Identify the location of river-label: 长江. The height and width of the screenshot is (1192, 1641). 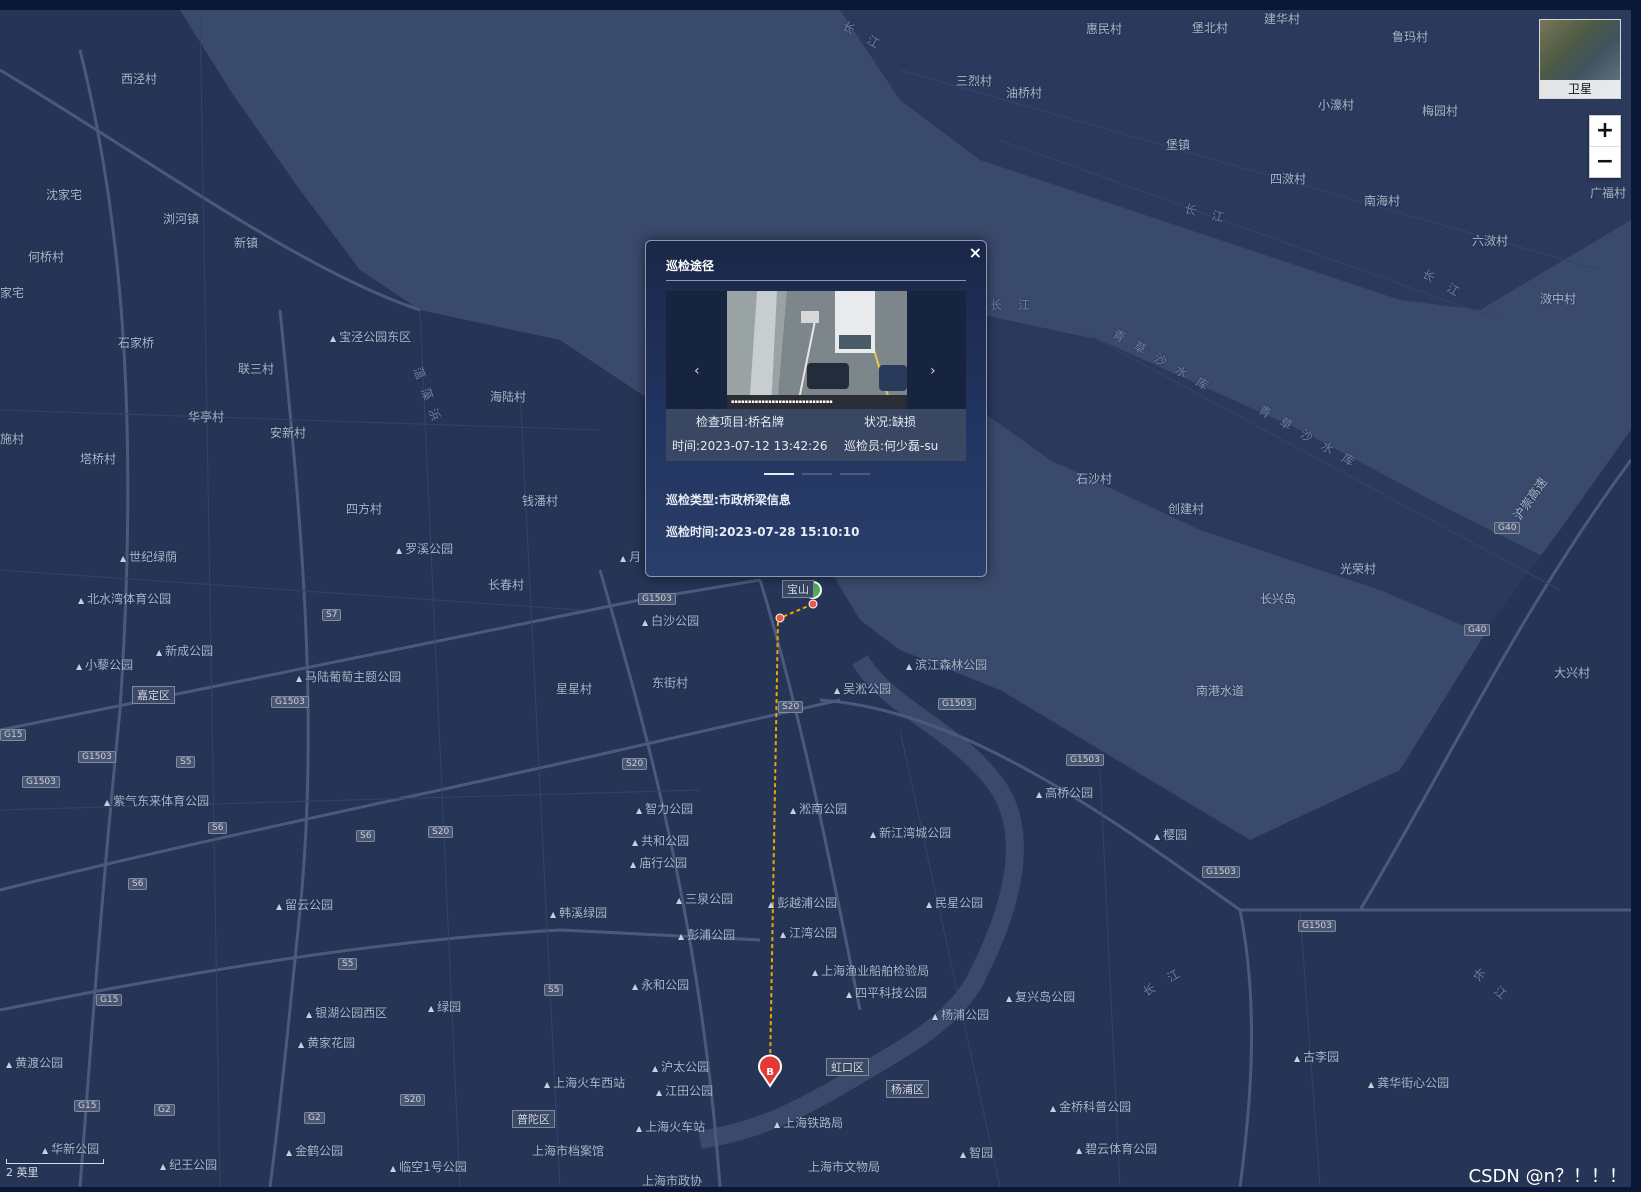
(1018, 305).